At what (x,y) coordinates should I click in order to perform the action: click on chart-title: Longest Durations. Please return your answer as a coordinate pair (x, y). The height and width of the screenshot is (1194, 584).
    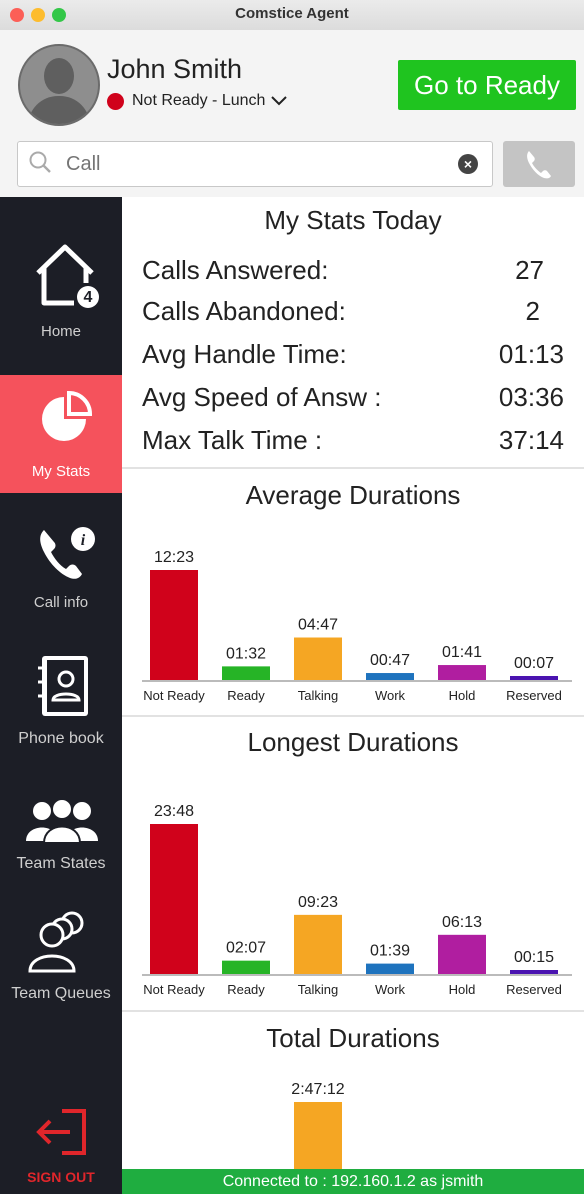
    Looking at the image, I should click on (353, 742).